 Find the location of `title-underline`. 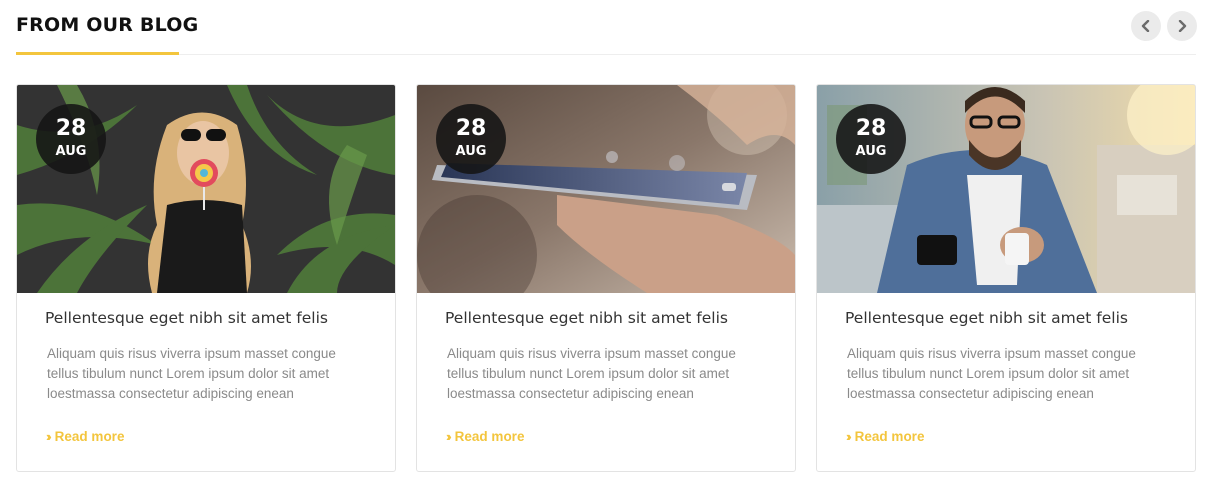

title-underline is located at coordinates (97, 53).